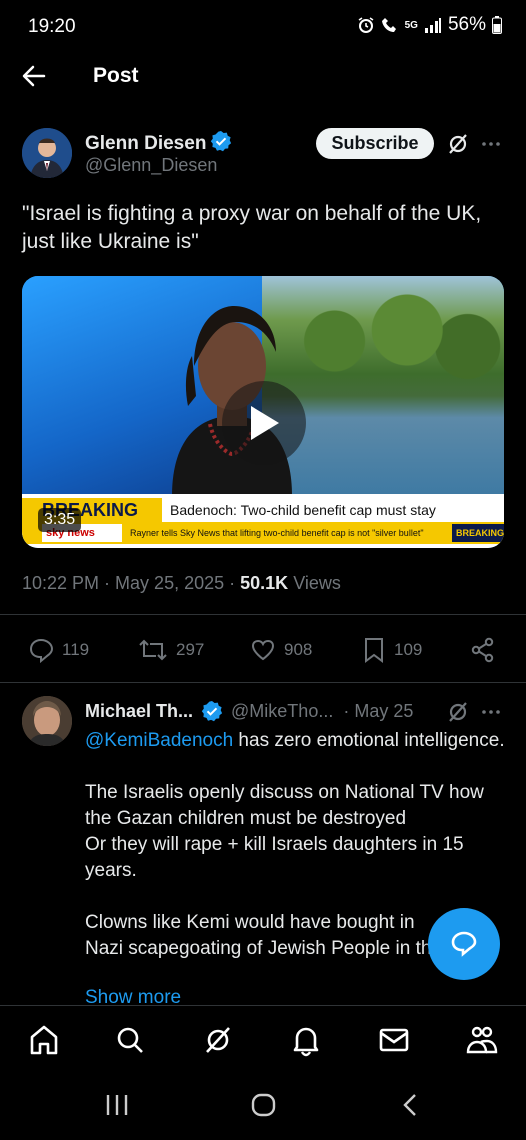  I want to click on reply-icon, so click(41, 650).